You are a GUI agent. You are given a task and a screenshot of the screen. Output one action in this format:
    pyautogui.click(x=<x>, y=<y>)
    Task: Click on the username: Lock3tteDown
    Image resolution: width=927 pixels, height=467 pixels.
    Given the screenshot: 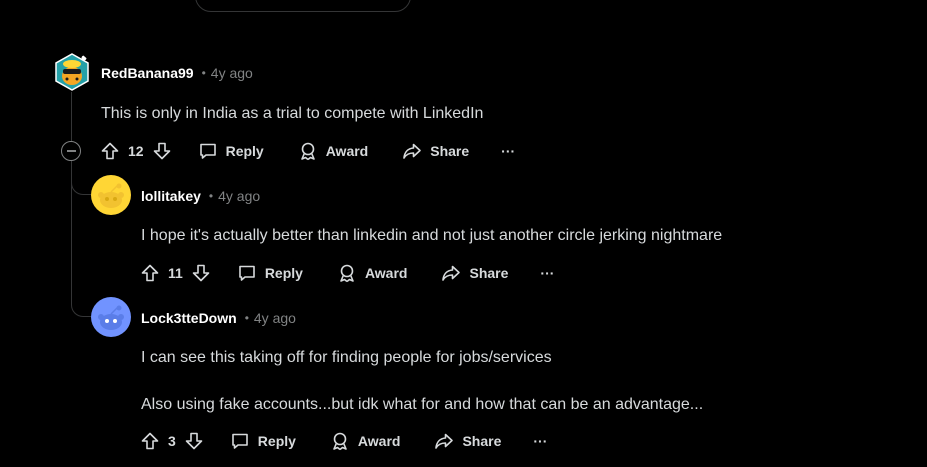 What is the action you would take?
    pyautogui.click(x=189, y=318)
    